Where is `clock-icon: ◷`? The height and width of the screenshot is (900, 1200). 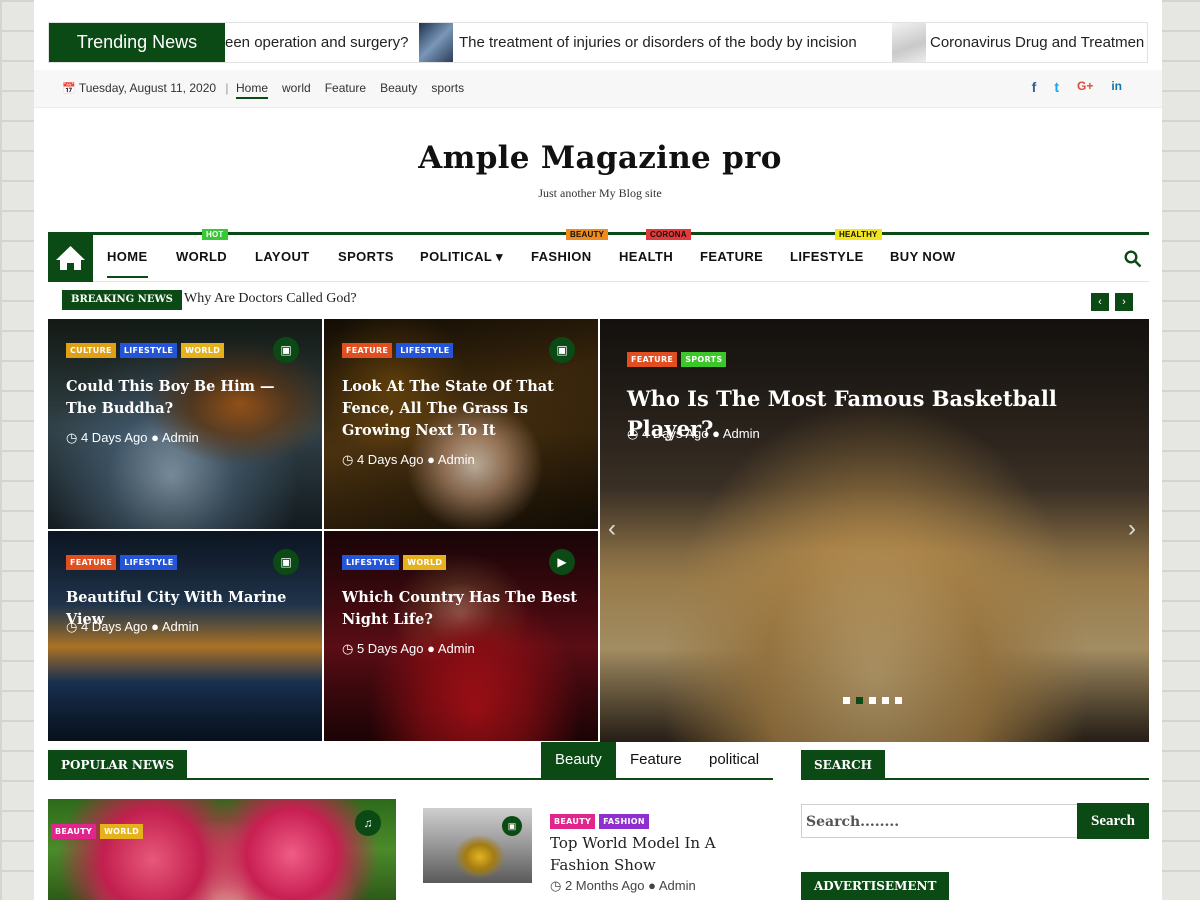 clock-icon: ◷ is located at coordinates (72, 437).